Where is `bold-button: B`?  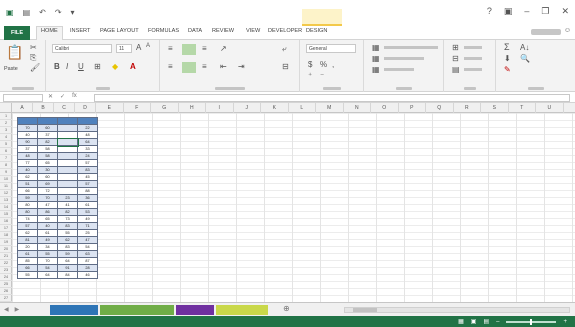
bold-button: B is located at coordinates (57, 66).